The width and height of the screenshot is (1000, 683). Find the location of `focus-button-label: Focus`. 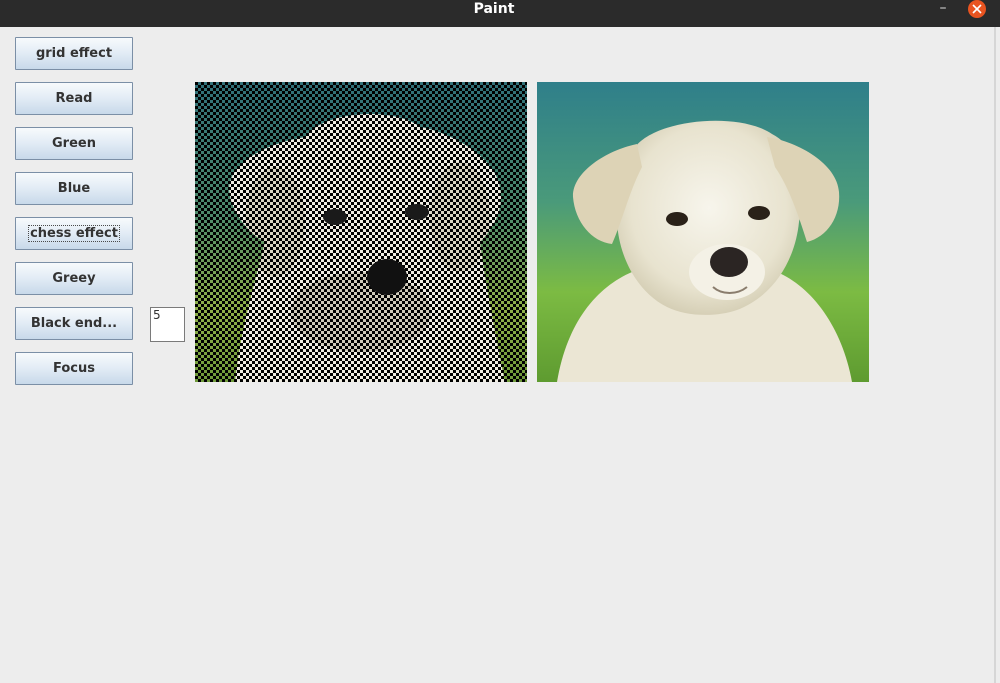

focus-button-label: Focus is located at coordinates (74, 368).